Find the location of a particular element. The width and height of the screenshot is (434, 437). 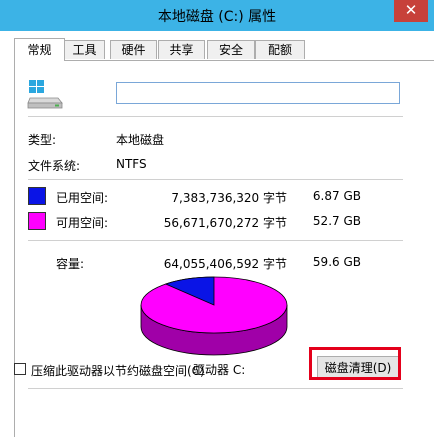

capacity-label: 容量: is located at coordinates (70, 264).